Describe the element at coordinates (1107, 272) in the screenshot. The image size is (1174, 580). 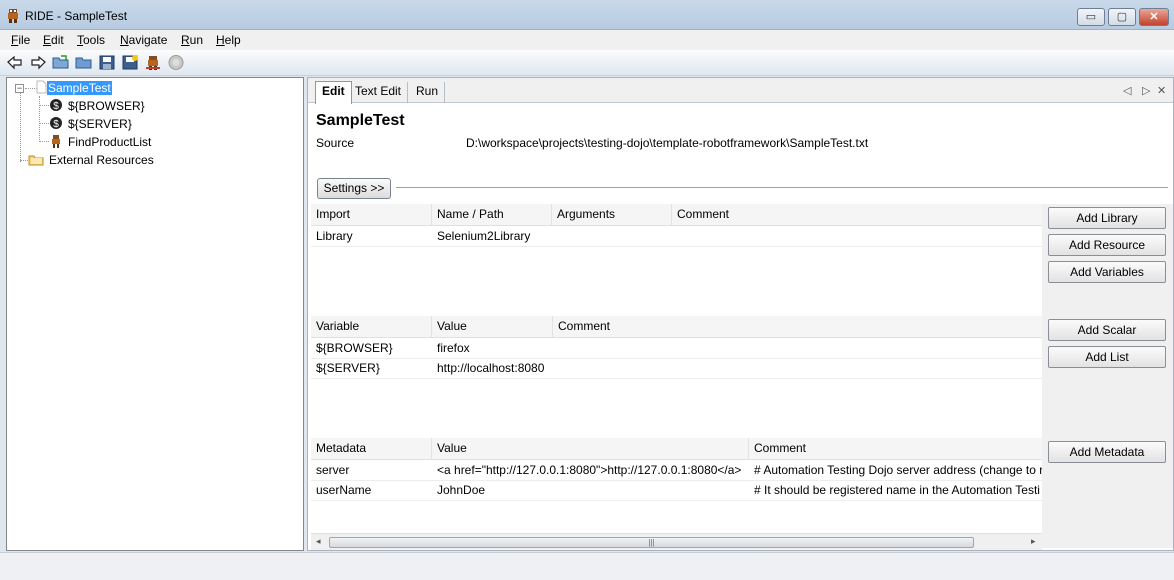
I see `add-variables-button: Add Variables` at that location.